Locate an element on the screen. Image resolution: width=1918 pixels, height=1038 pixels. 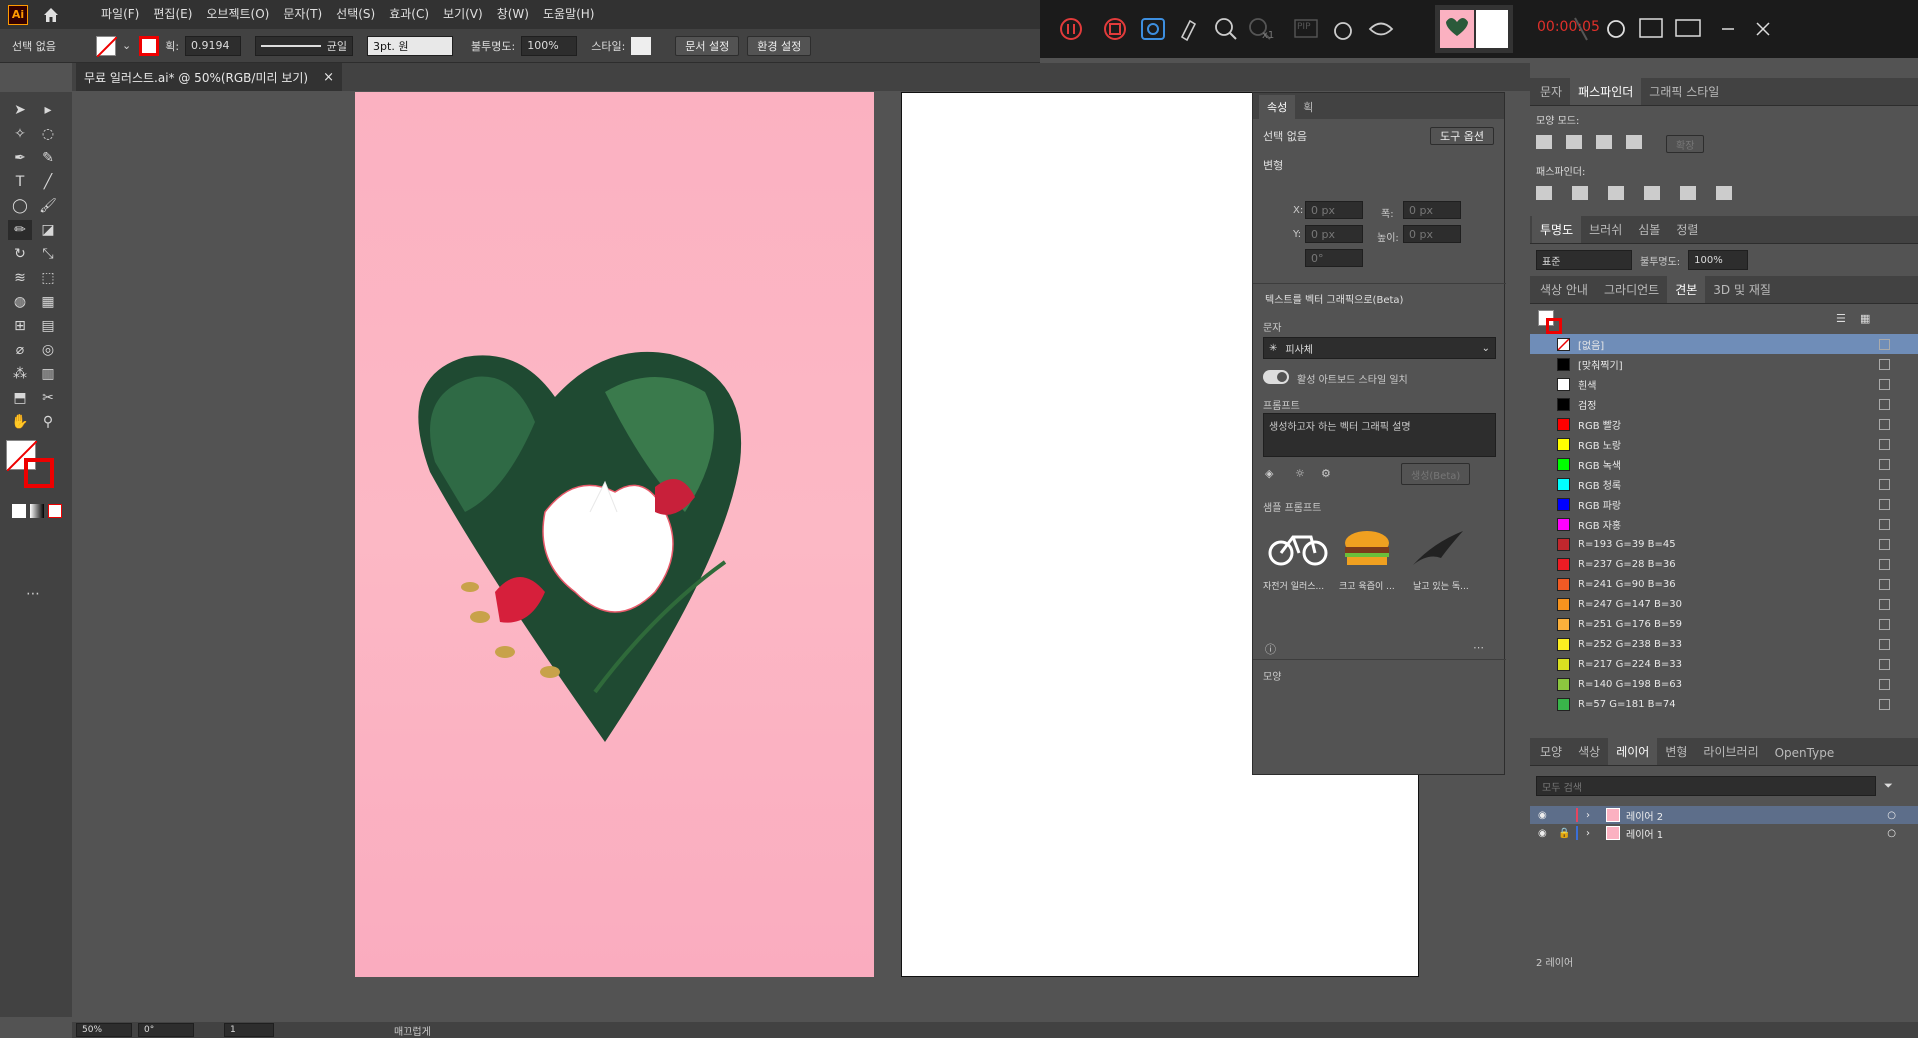
unite-icon is located at coordinates (1544, 142).